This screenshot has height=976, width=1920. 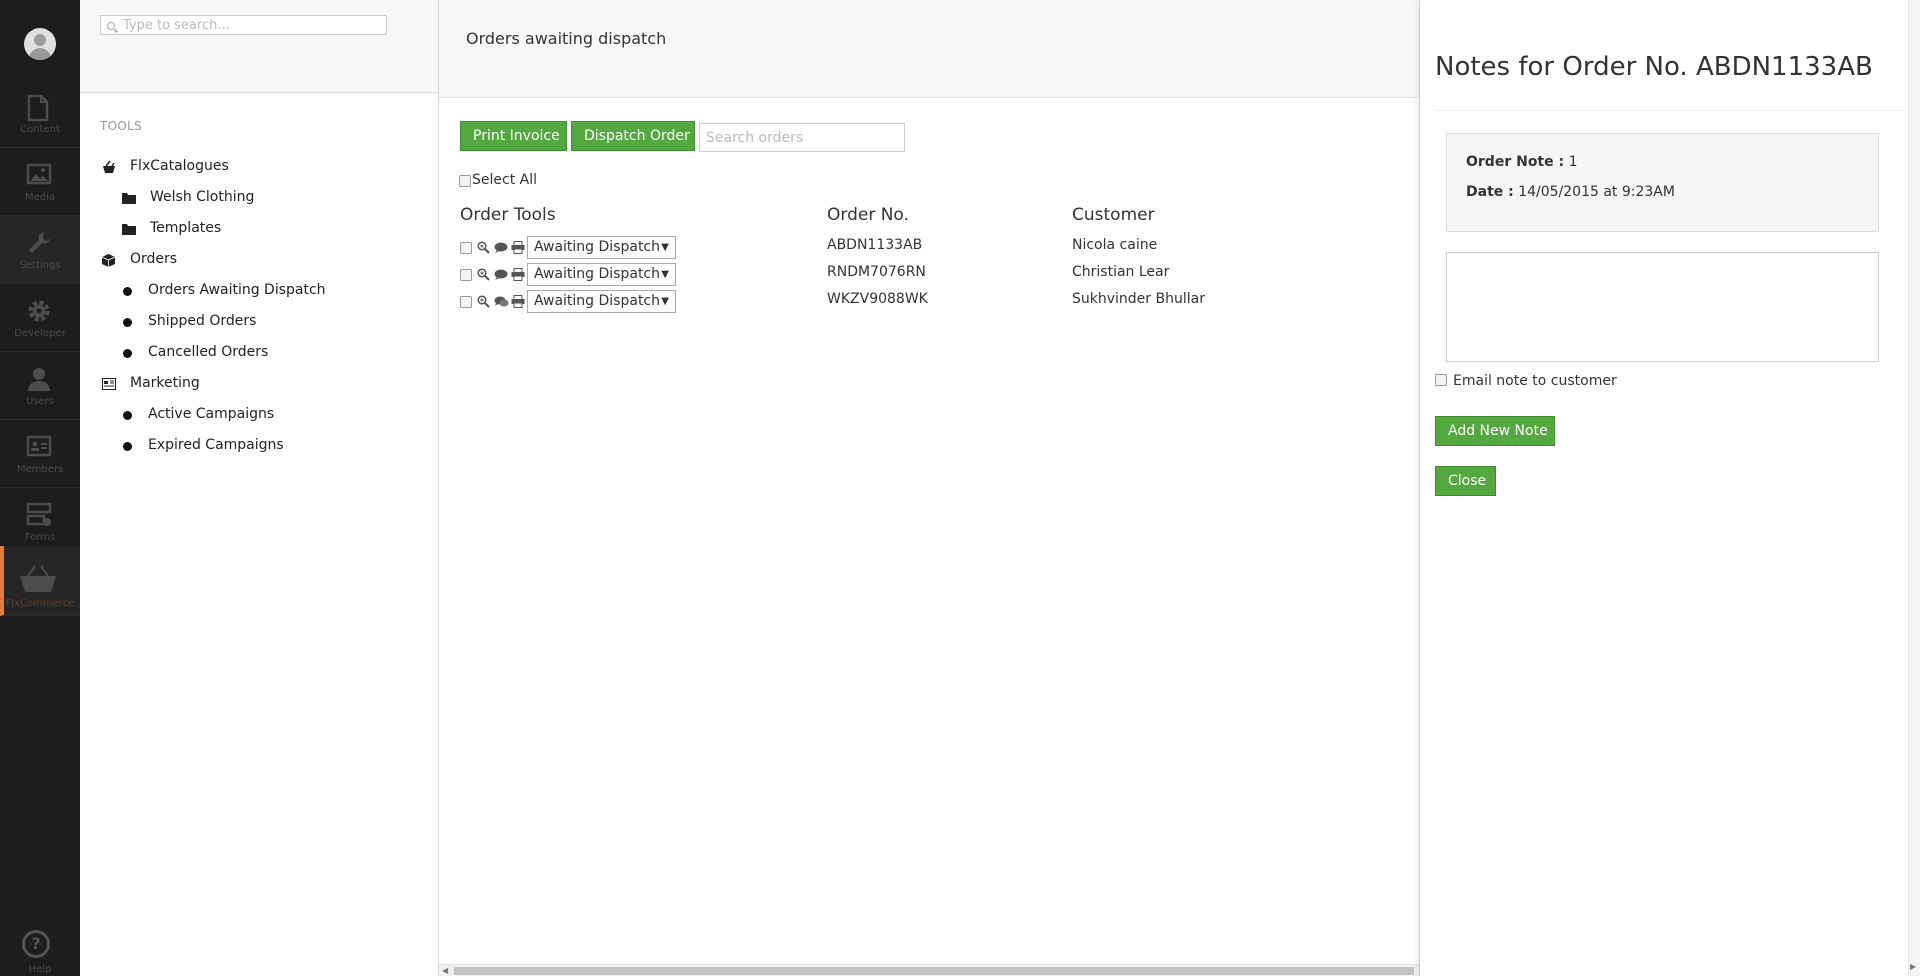 I want to click on date-label: Date :, so click(x=1490, y=192).